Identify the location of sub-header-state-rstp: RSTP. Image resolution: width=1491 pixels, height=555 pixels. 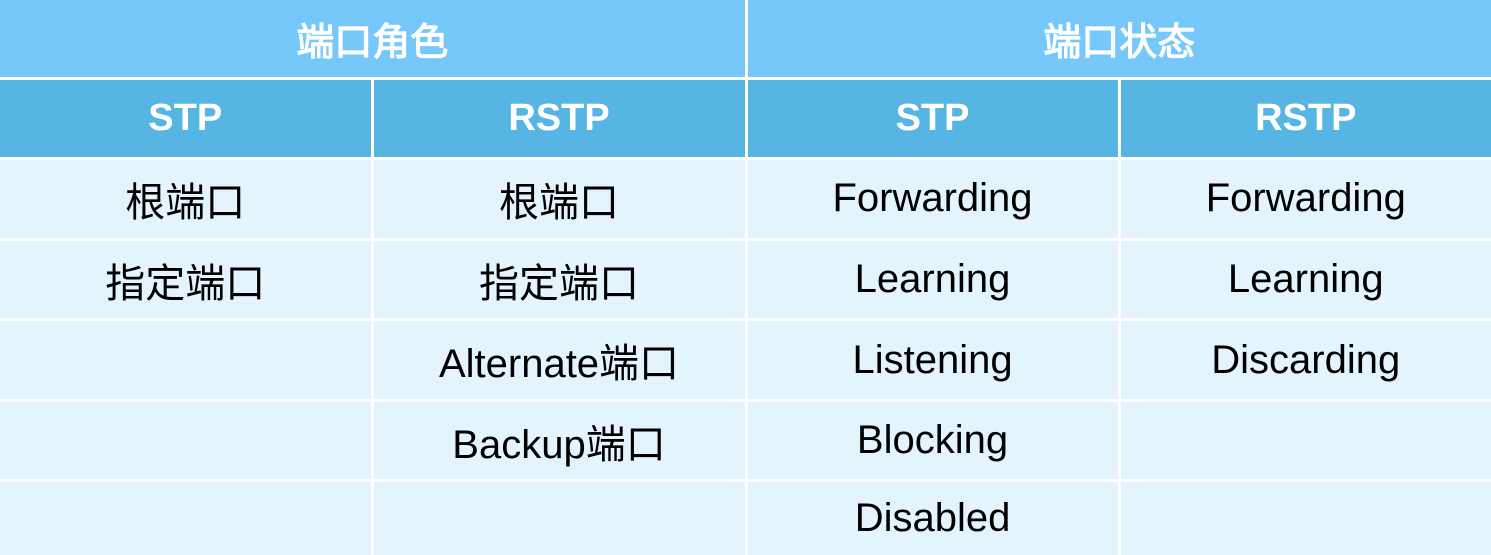
(1304, 118).